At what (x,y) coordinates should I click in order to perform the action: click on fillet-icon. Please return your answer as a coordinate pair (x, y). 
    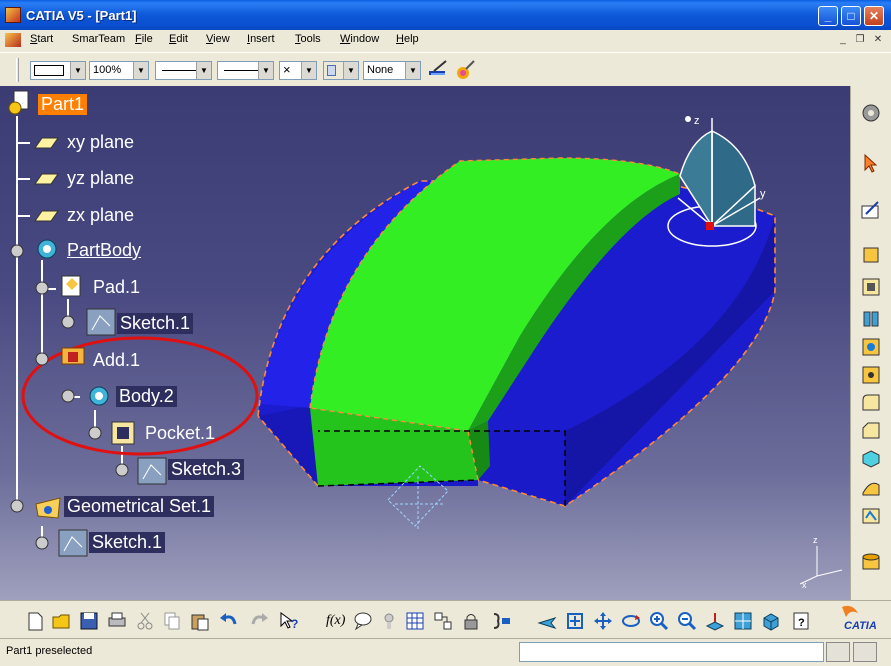
    Looking at the image, I should click on (871, 403).